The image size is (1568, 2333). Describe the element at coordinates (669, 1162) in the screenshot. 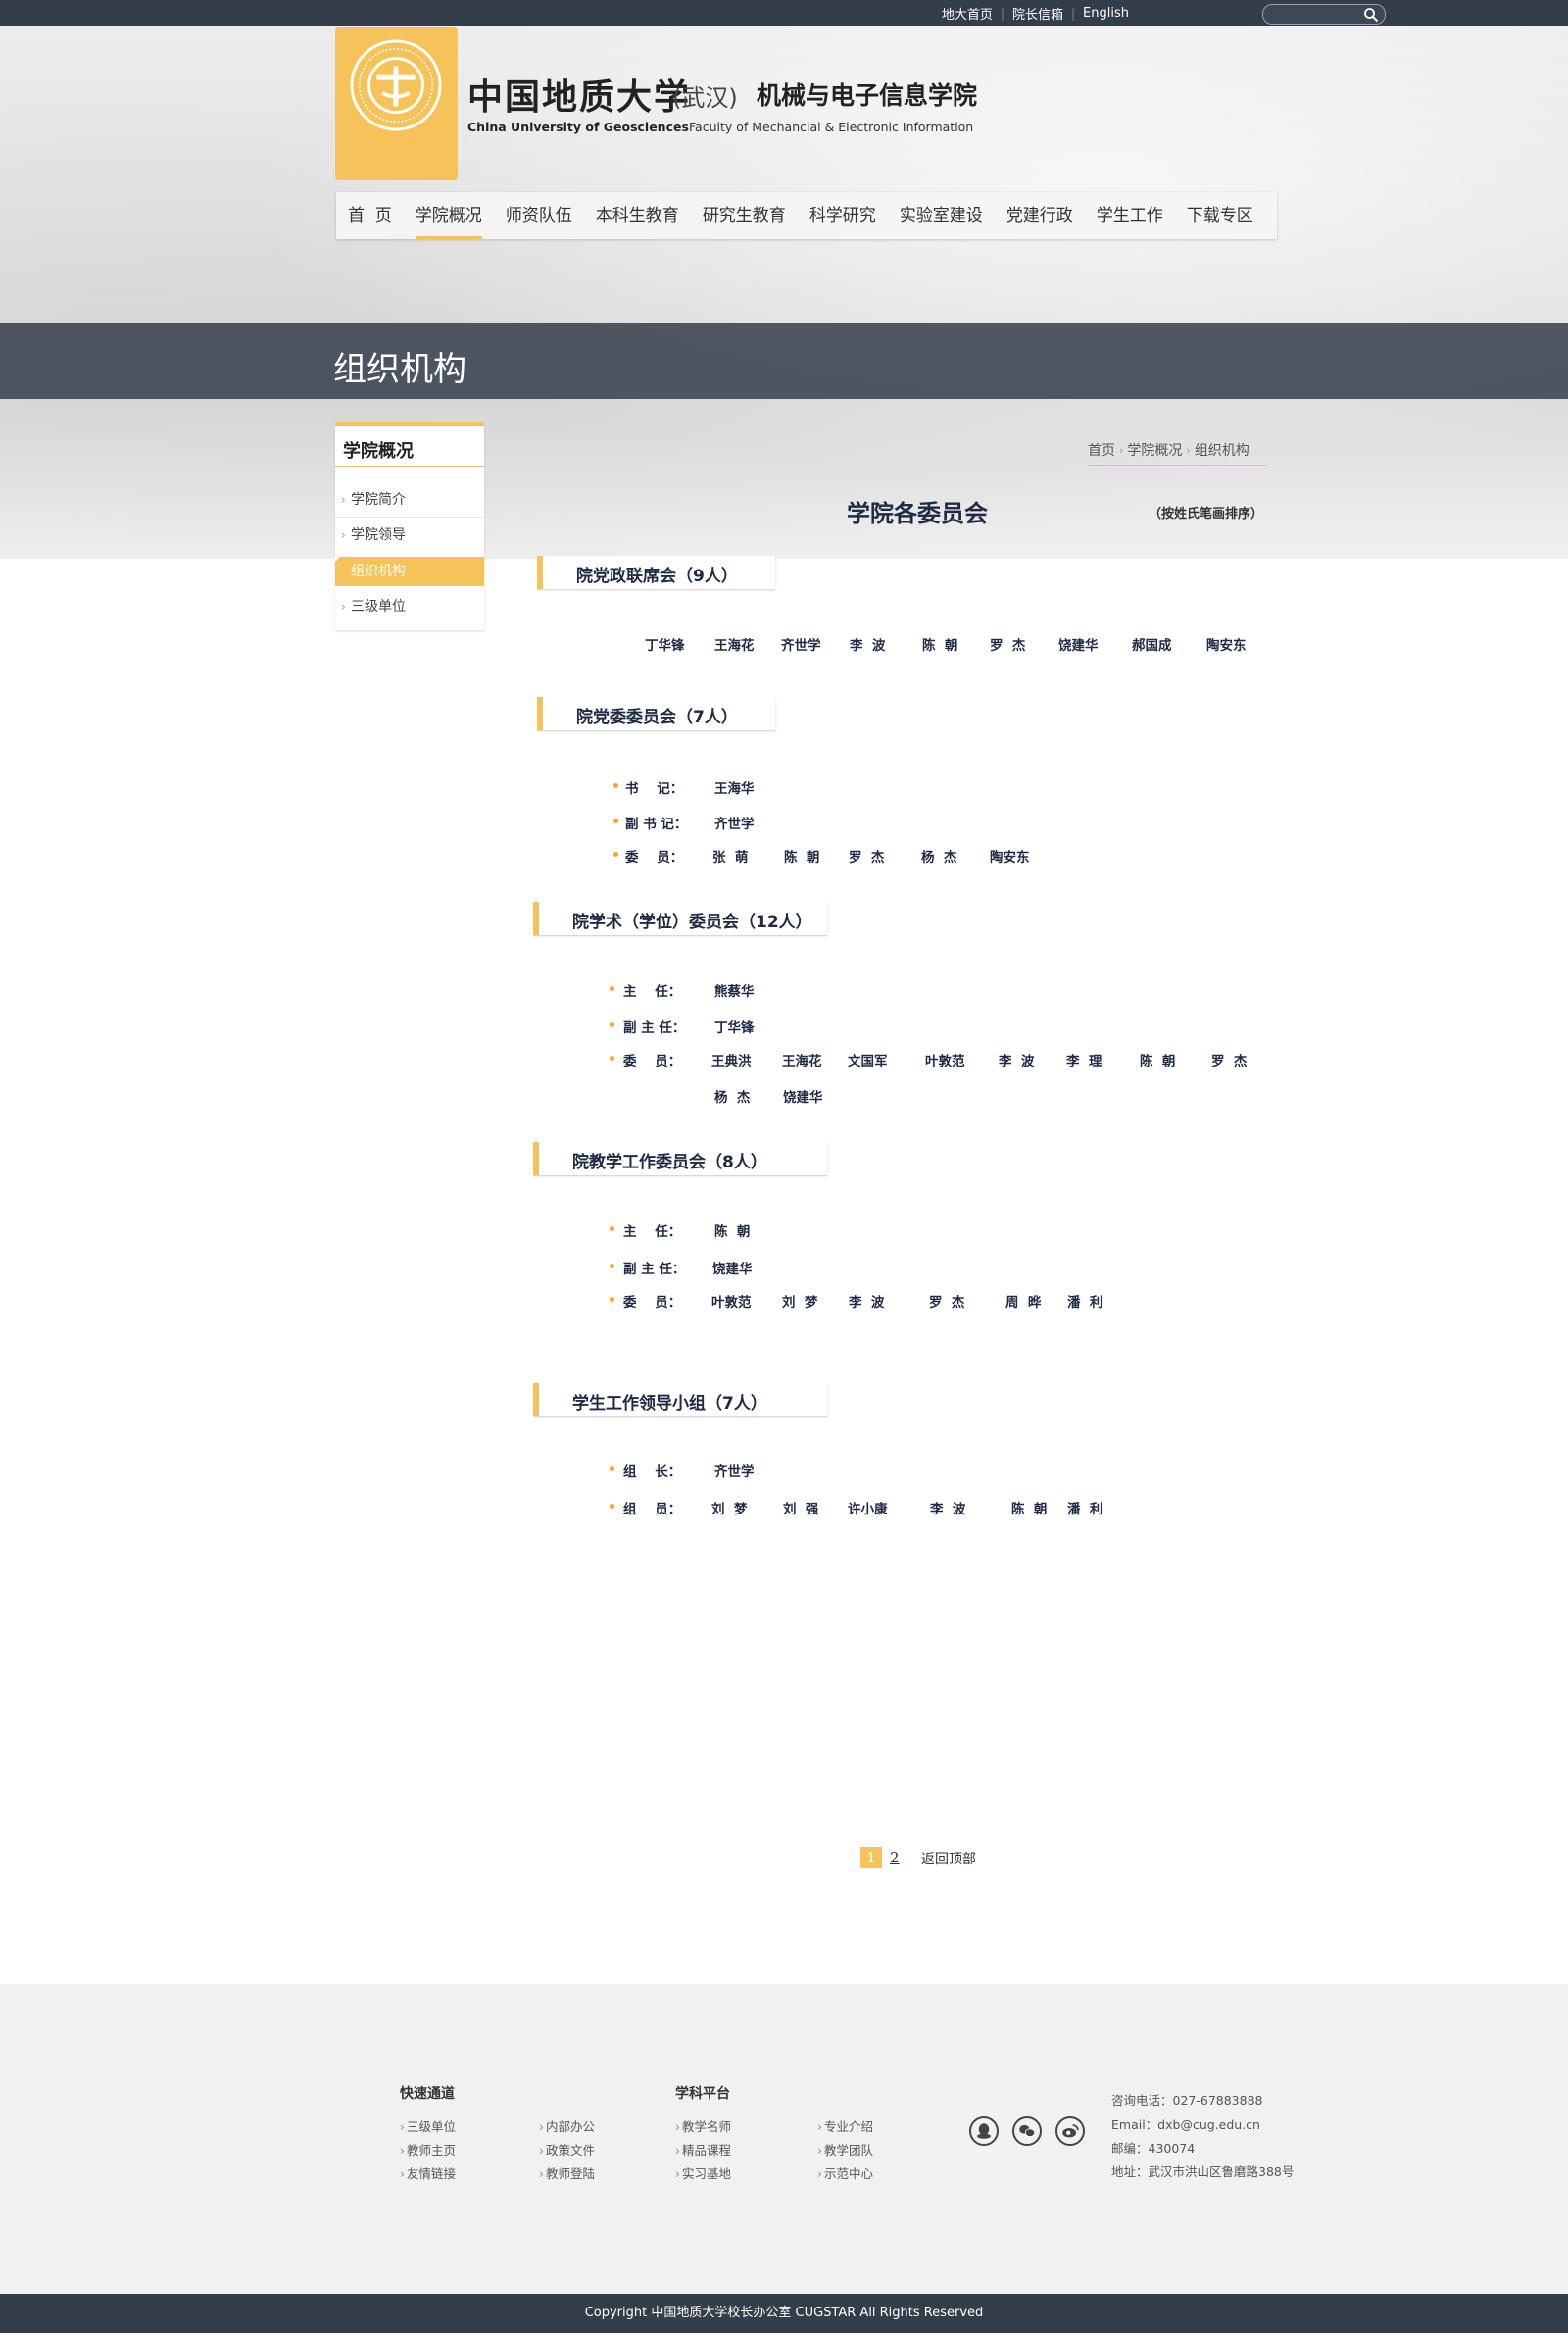

I see `section-title: 院教学工作委员会（8人）` at that location.